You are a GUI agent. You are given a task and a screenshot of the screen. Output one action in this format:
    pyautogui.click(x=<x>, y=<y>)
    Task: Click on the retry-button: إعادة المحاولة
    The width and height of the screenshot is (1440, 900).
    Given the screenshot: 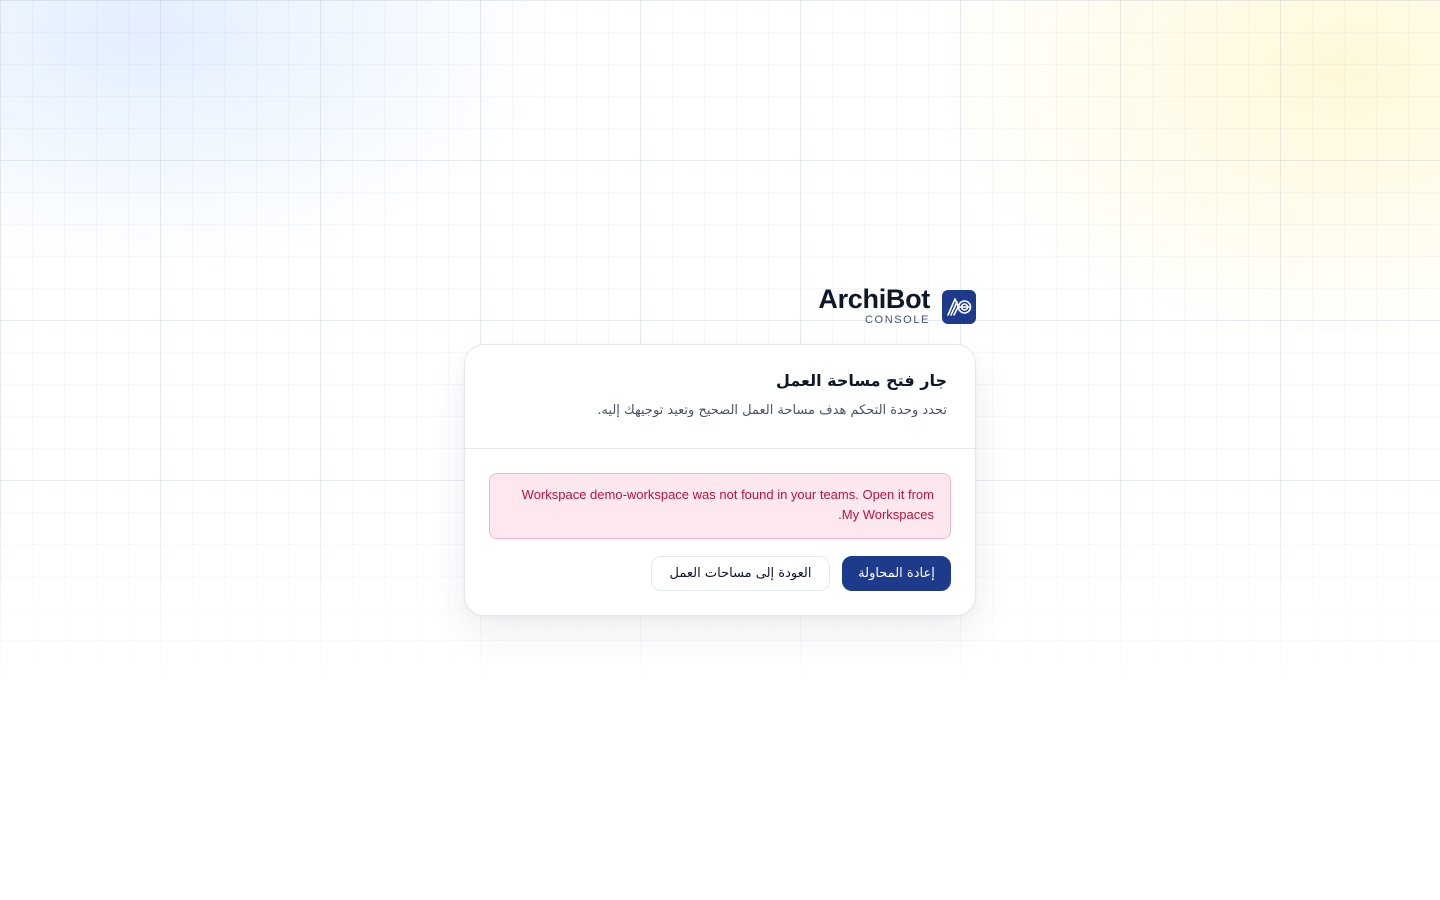 What is the action you would take?
    pyautogui.click(x=896, y=573)
    